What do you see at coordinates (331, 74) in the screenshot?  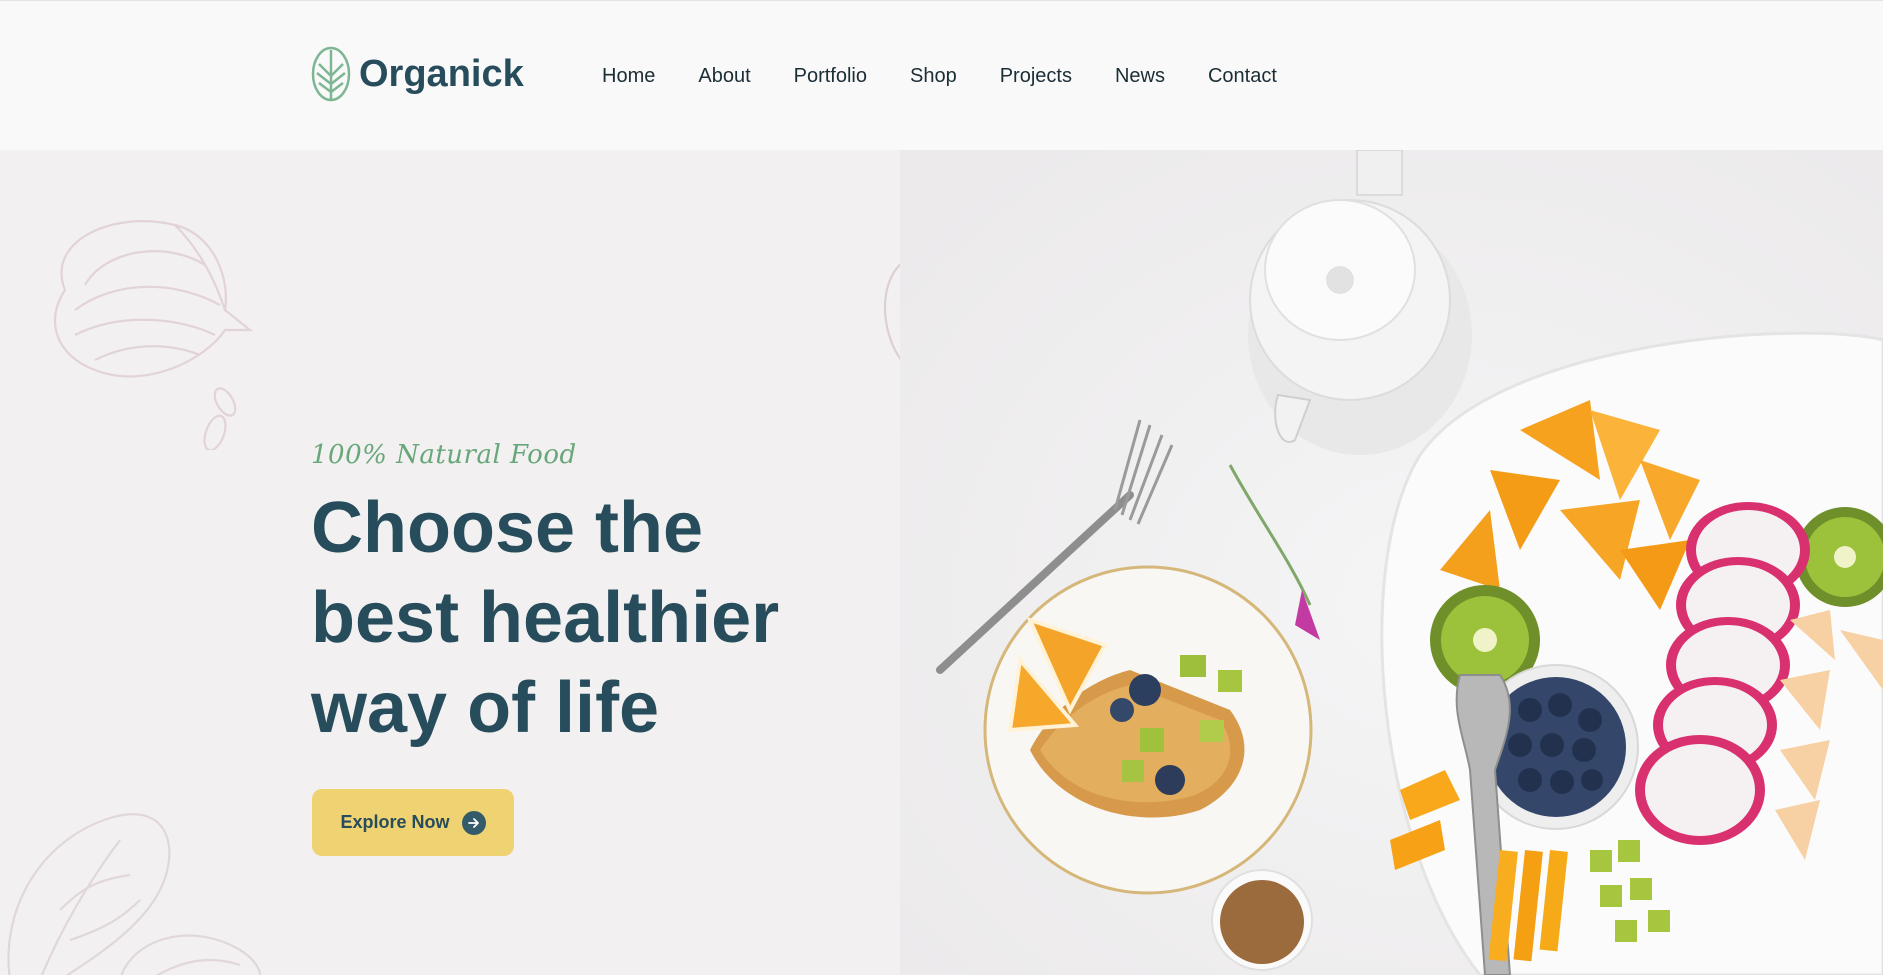 I see `leaf-logo-icon` at bounding box center [331, 74].